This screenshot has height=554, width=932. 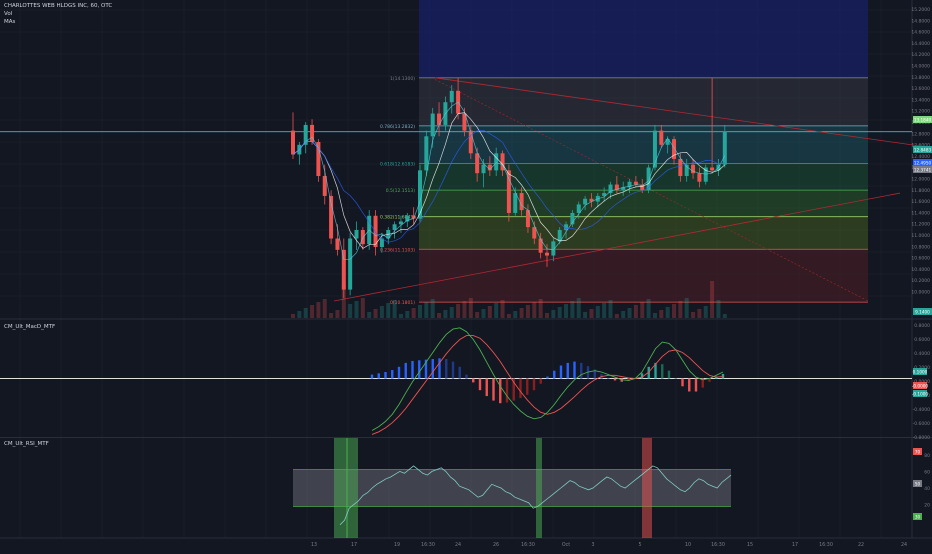 What do you see at coordinates (922, 438) in the screenshot?
I see `macd-tick-label: -0.8000` at bounding box center [922, 438].